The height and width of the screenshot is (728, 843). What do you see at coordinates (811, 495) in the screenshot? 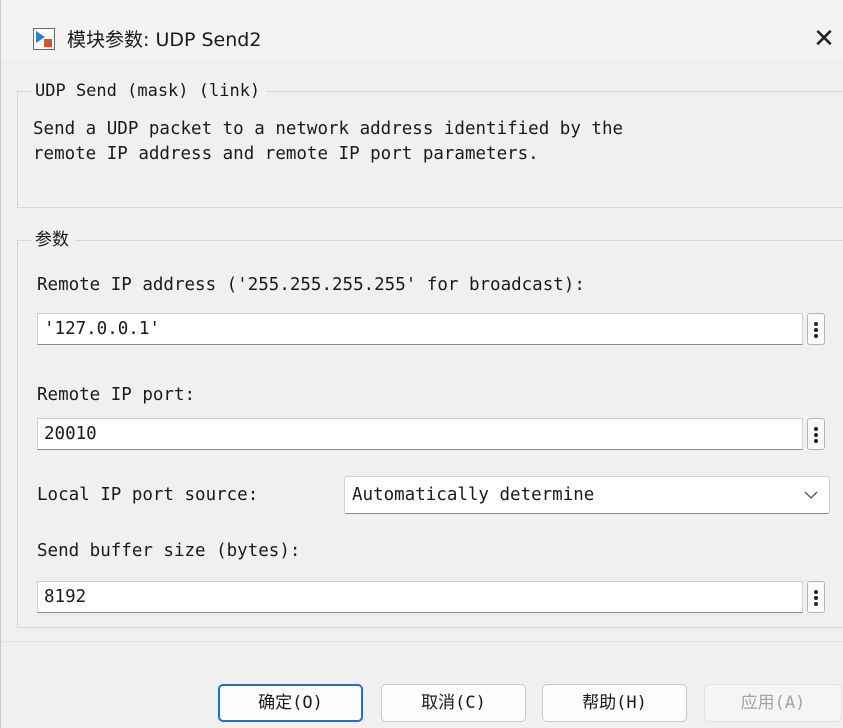
I see `chevron-down-icon` at bounding box center [811, 495].